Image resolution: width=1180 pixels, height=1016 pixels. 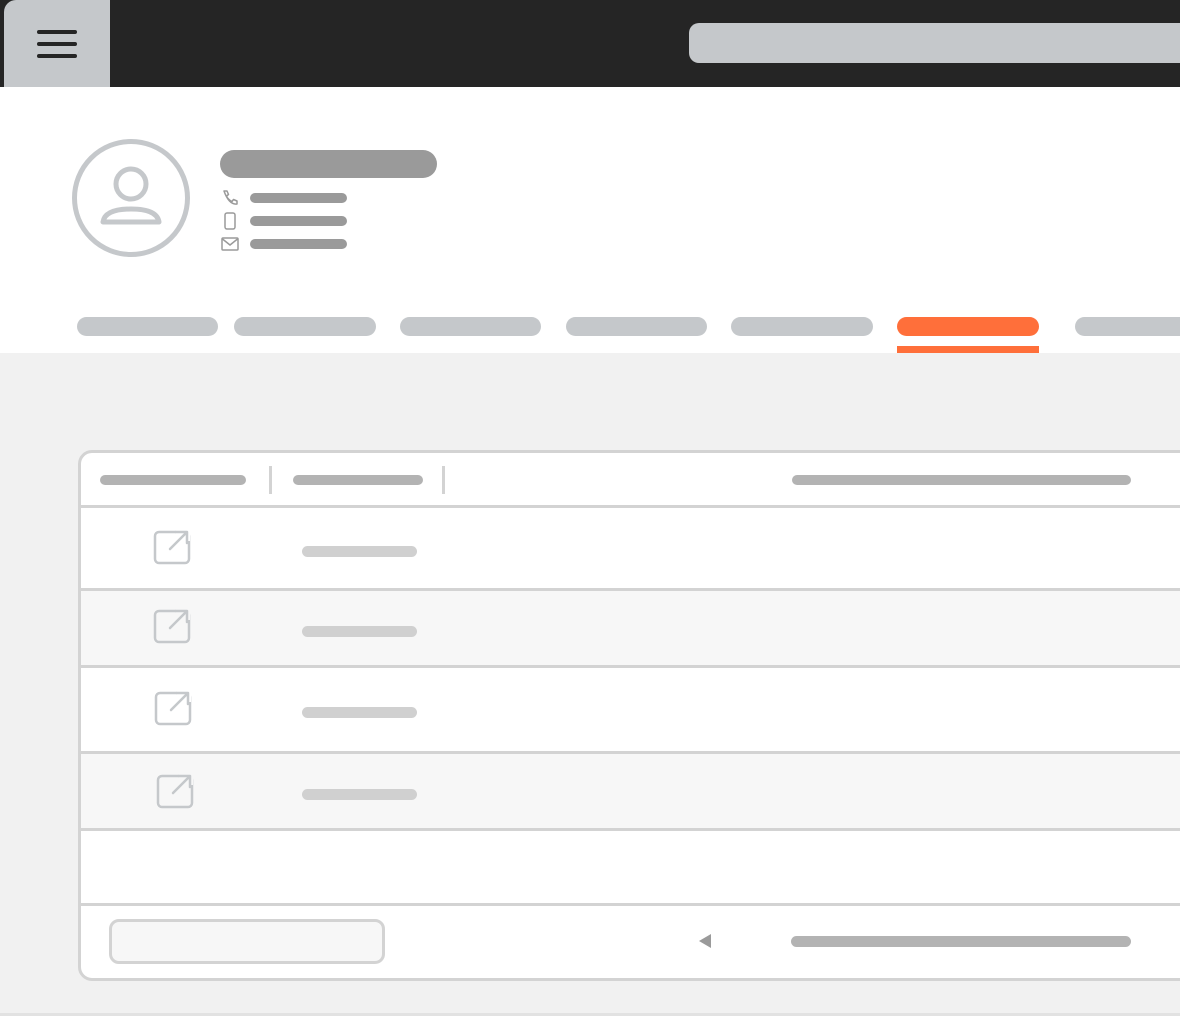 I want to click on contact-email-value, so click(x=298, y=244).